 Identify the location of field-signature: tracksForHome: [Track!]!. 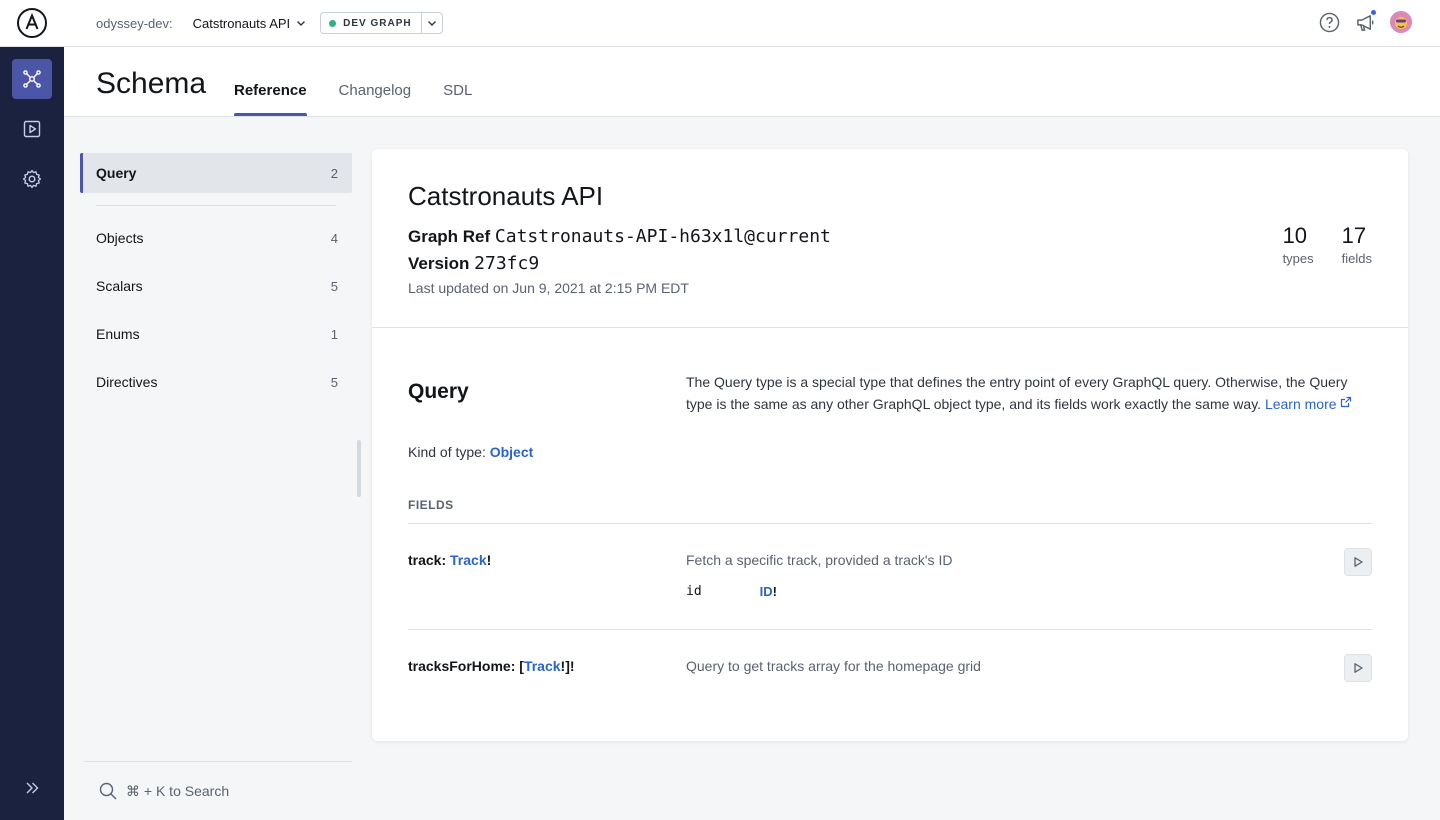
(491, 666).